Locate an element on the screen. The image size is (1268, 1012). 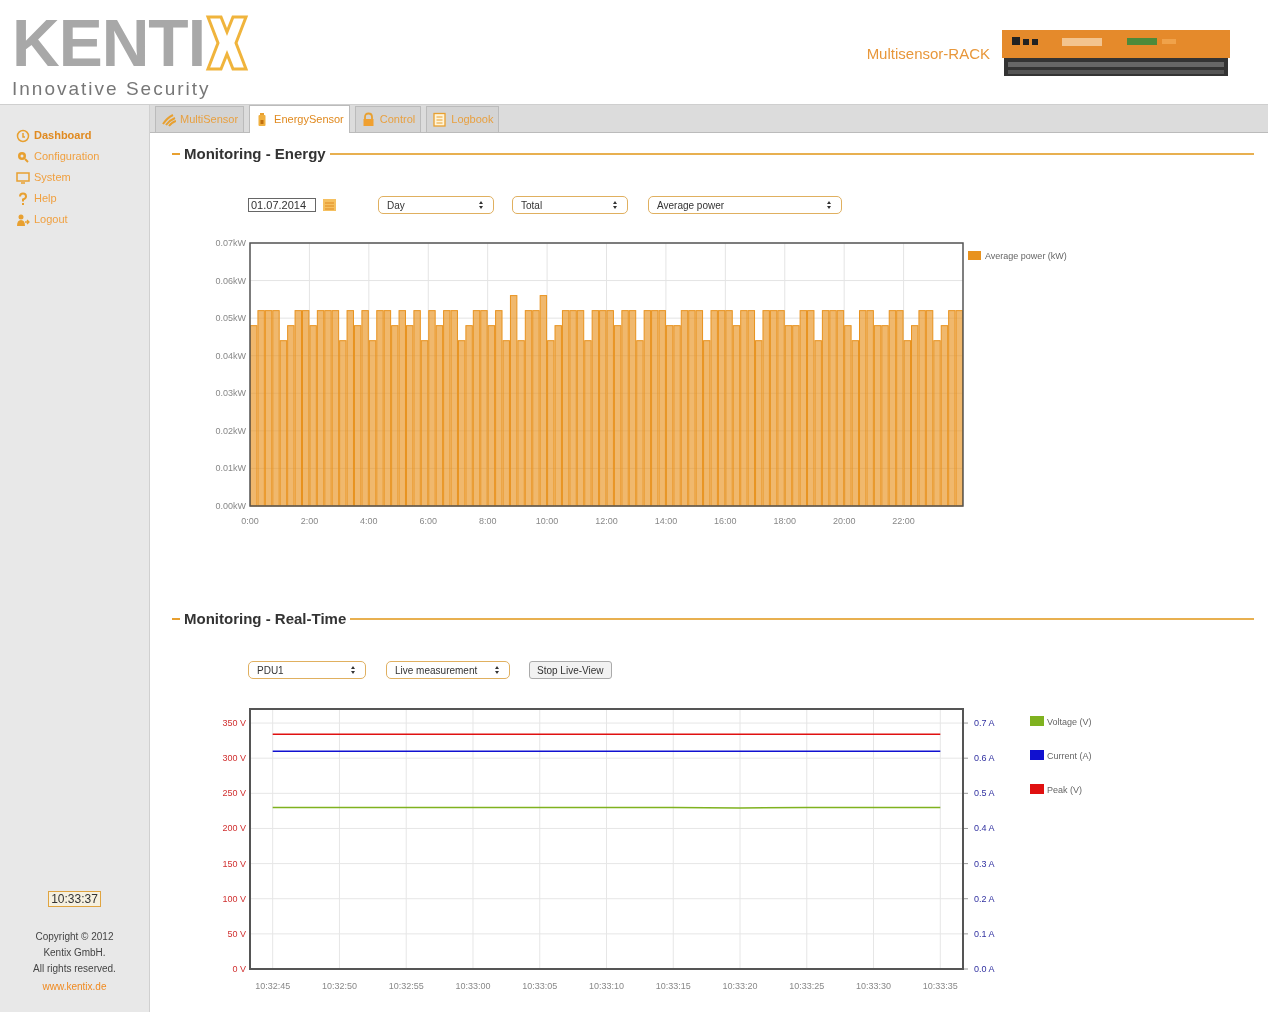
tick-label: 4:00 is located at coordinates (369, 521).